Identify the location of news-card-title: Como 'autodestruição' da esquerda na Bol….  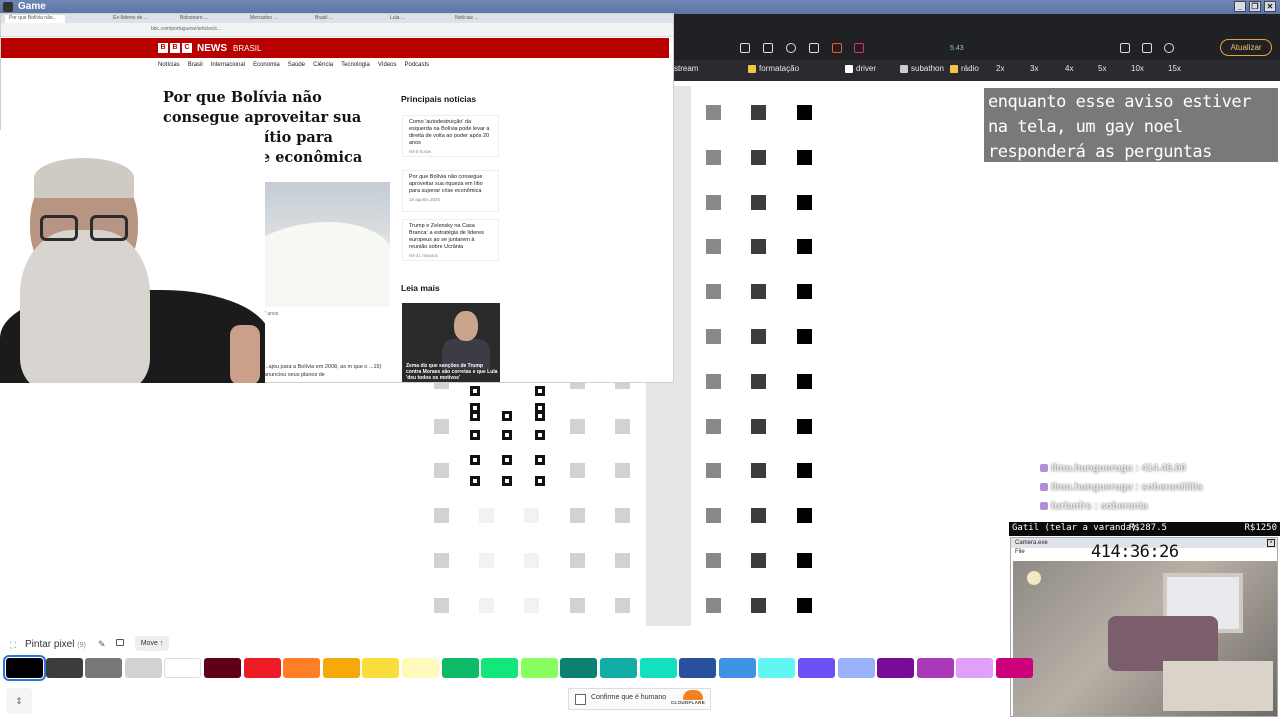
(450, 133).